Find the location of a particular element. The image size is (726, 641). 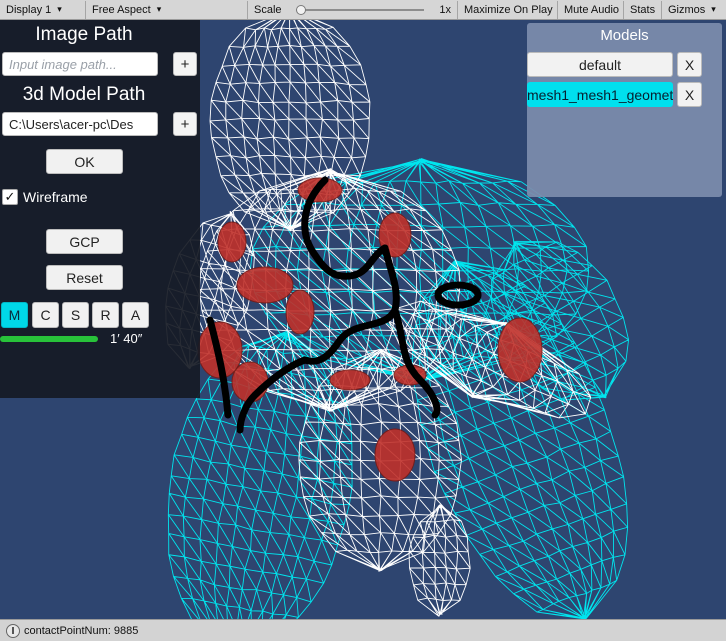

mode-button-r: R is located at coordinates (105, 315).